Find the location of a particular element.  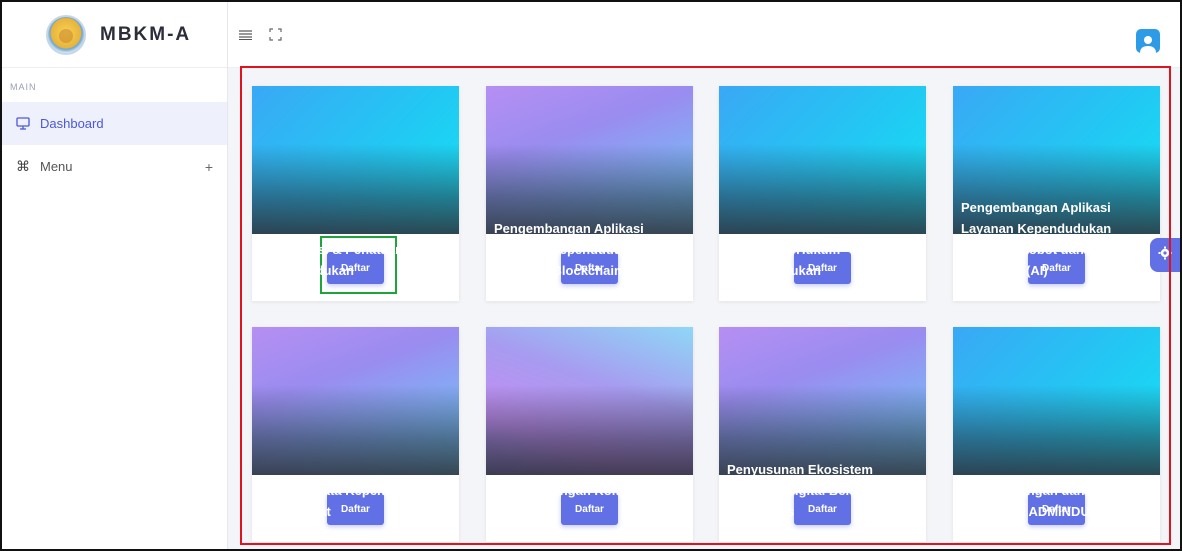

gear-icon is located at coordinates (1165, 255).